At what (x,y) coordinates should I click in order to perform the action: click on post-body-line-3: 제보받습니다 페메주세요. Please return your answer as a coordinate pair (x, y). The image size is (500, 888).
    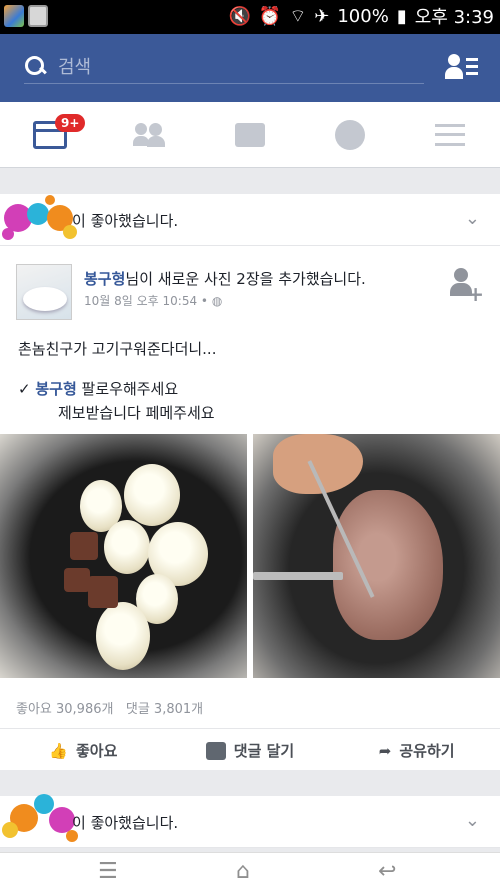
    Looking at the image, I should click on (136, 413).